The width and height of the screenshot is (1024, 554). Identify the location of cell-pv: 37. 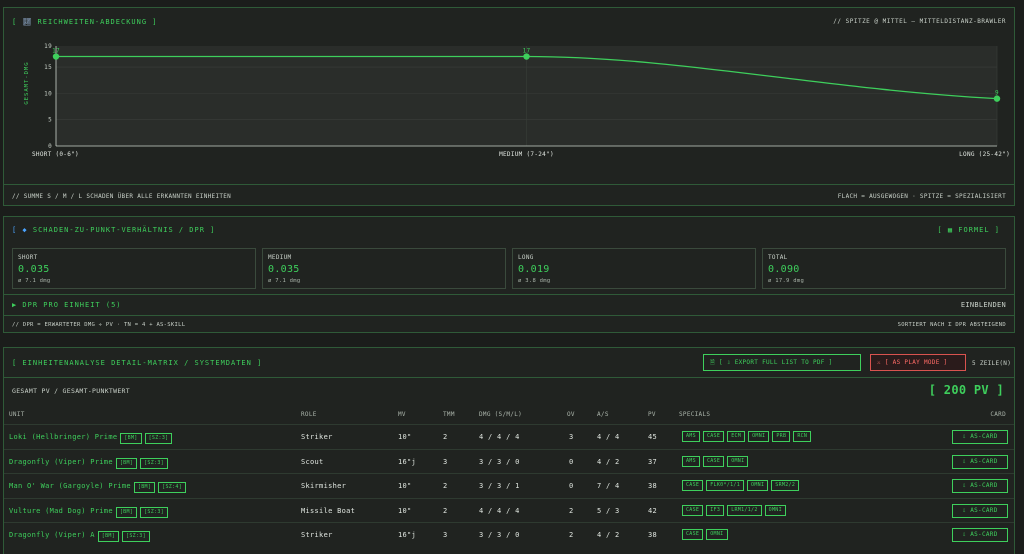
(653, 461).